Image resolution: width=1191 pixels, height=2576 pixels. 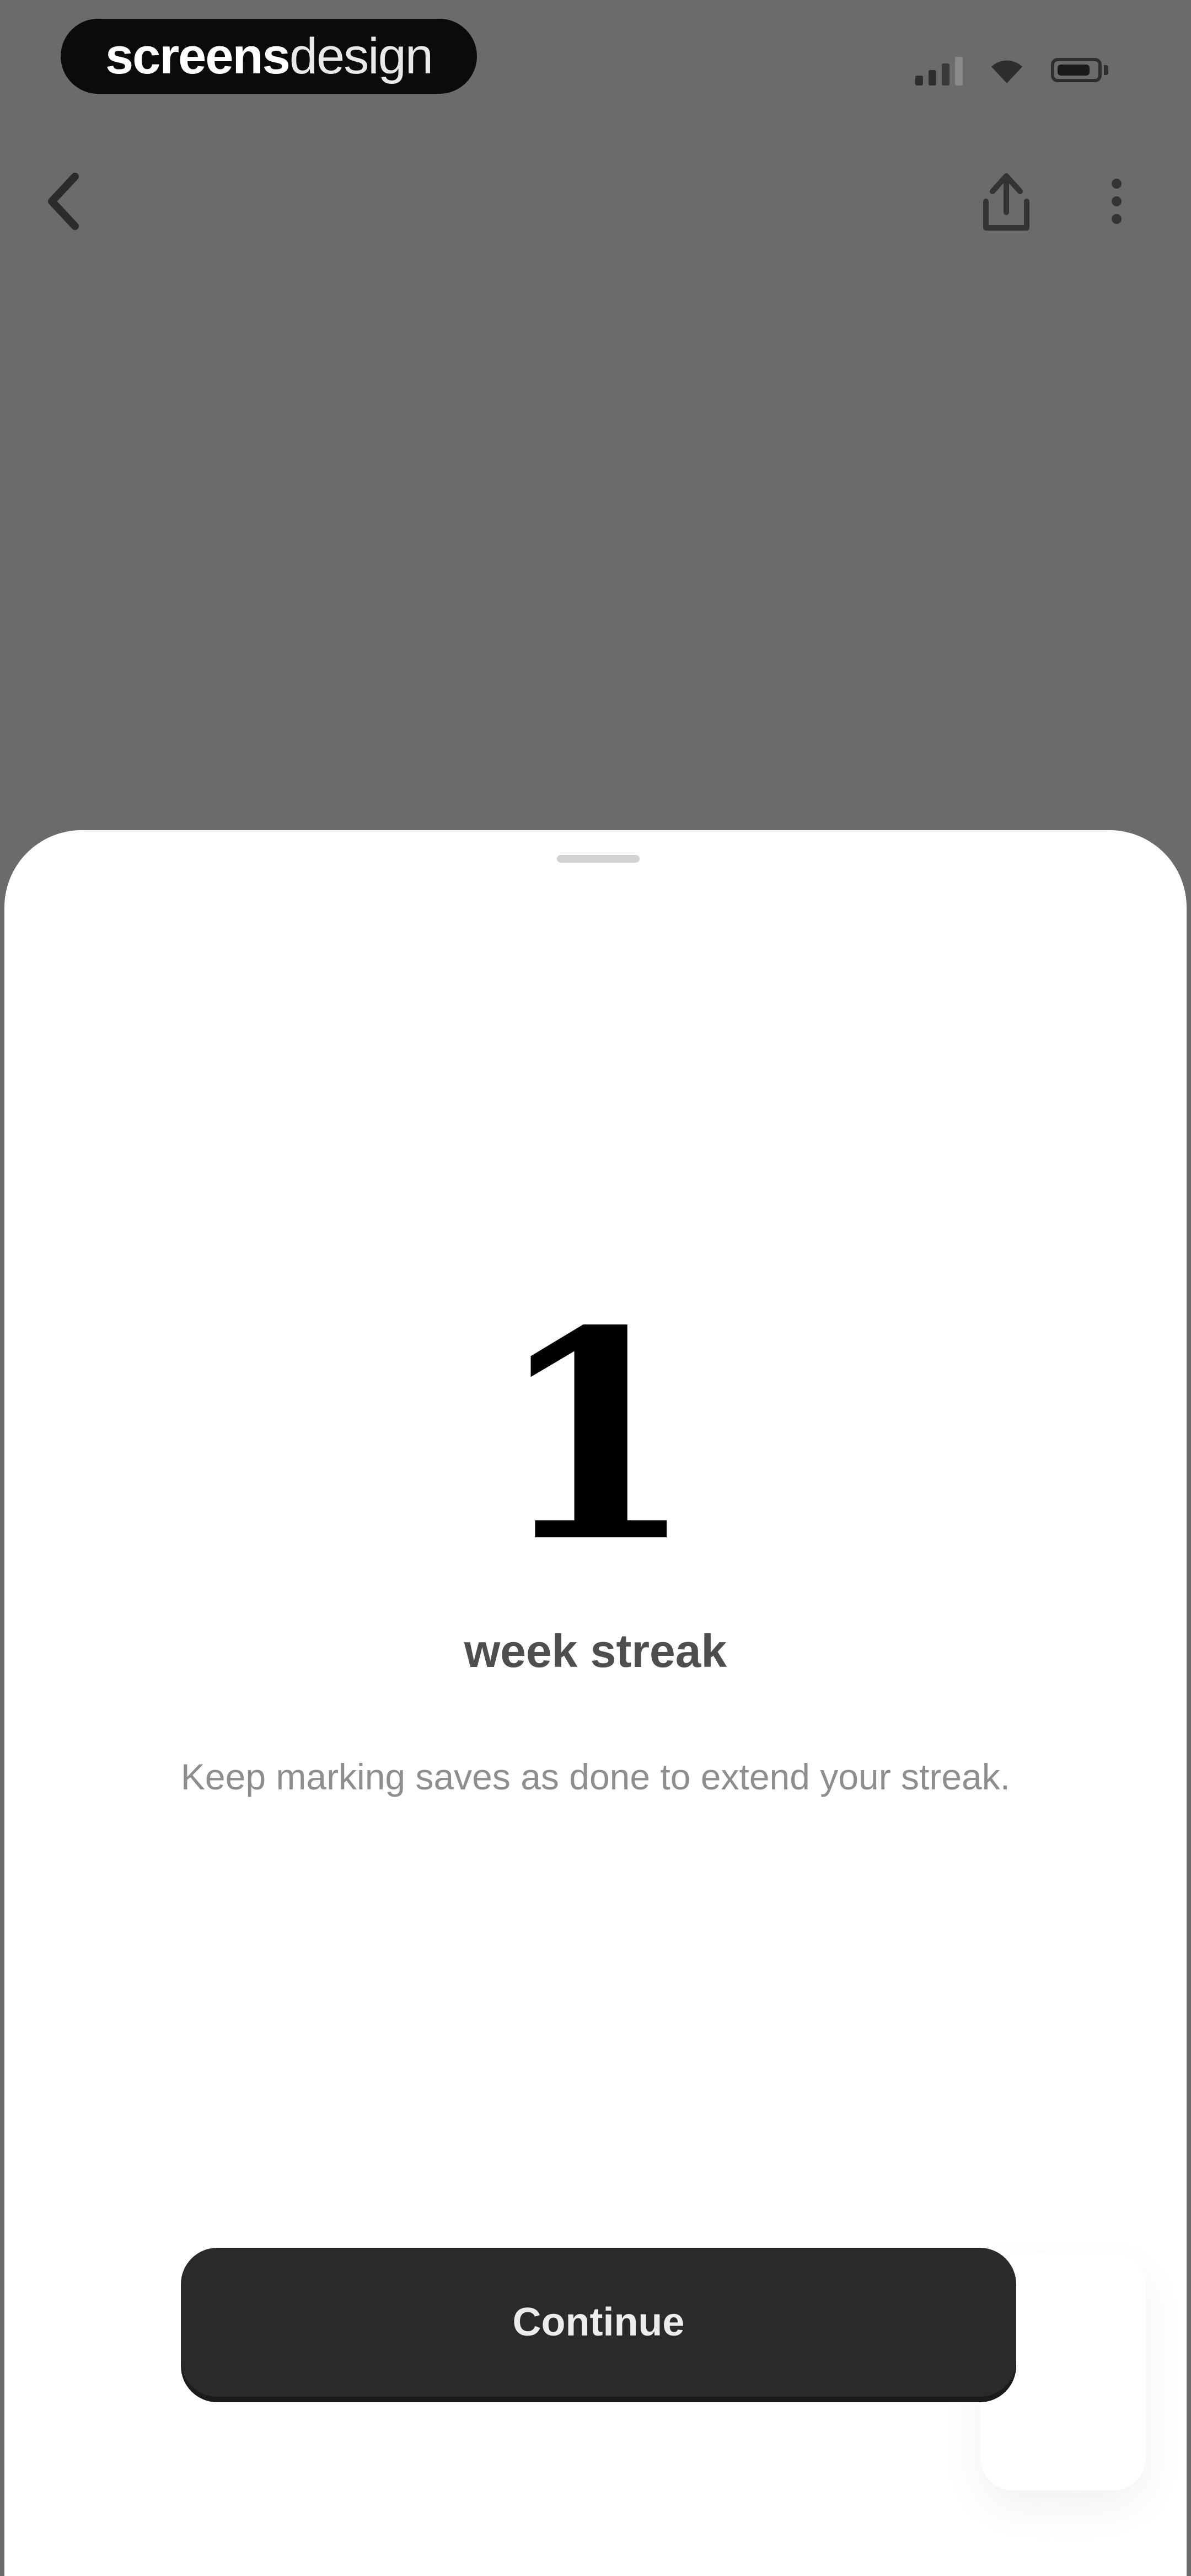 I want to click on continue-button: Continue, so click(x=598, y=2322).